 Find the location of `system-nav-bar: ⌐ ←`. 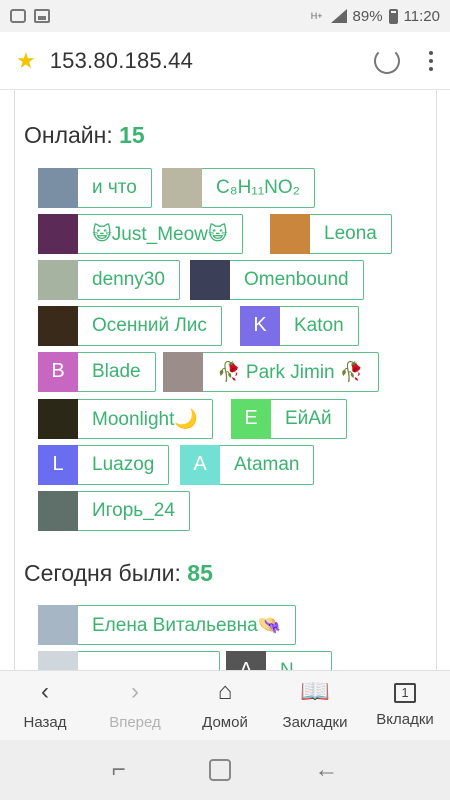

system-nav-bar: ⌐ ← is located at coordinates (225, 770).